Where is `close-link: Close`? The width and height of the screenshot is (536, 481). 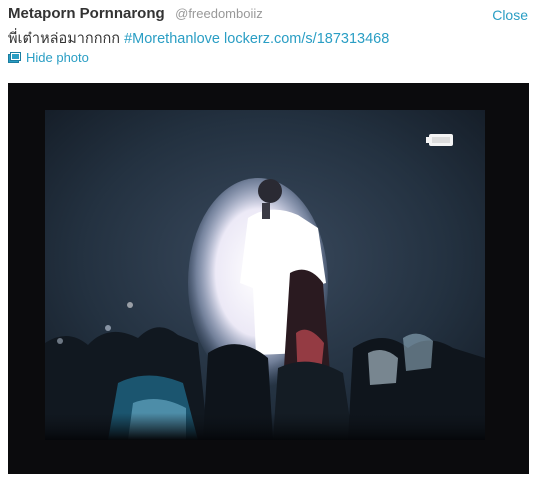 close-link: Close is located at coordinates (510, 15).